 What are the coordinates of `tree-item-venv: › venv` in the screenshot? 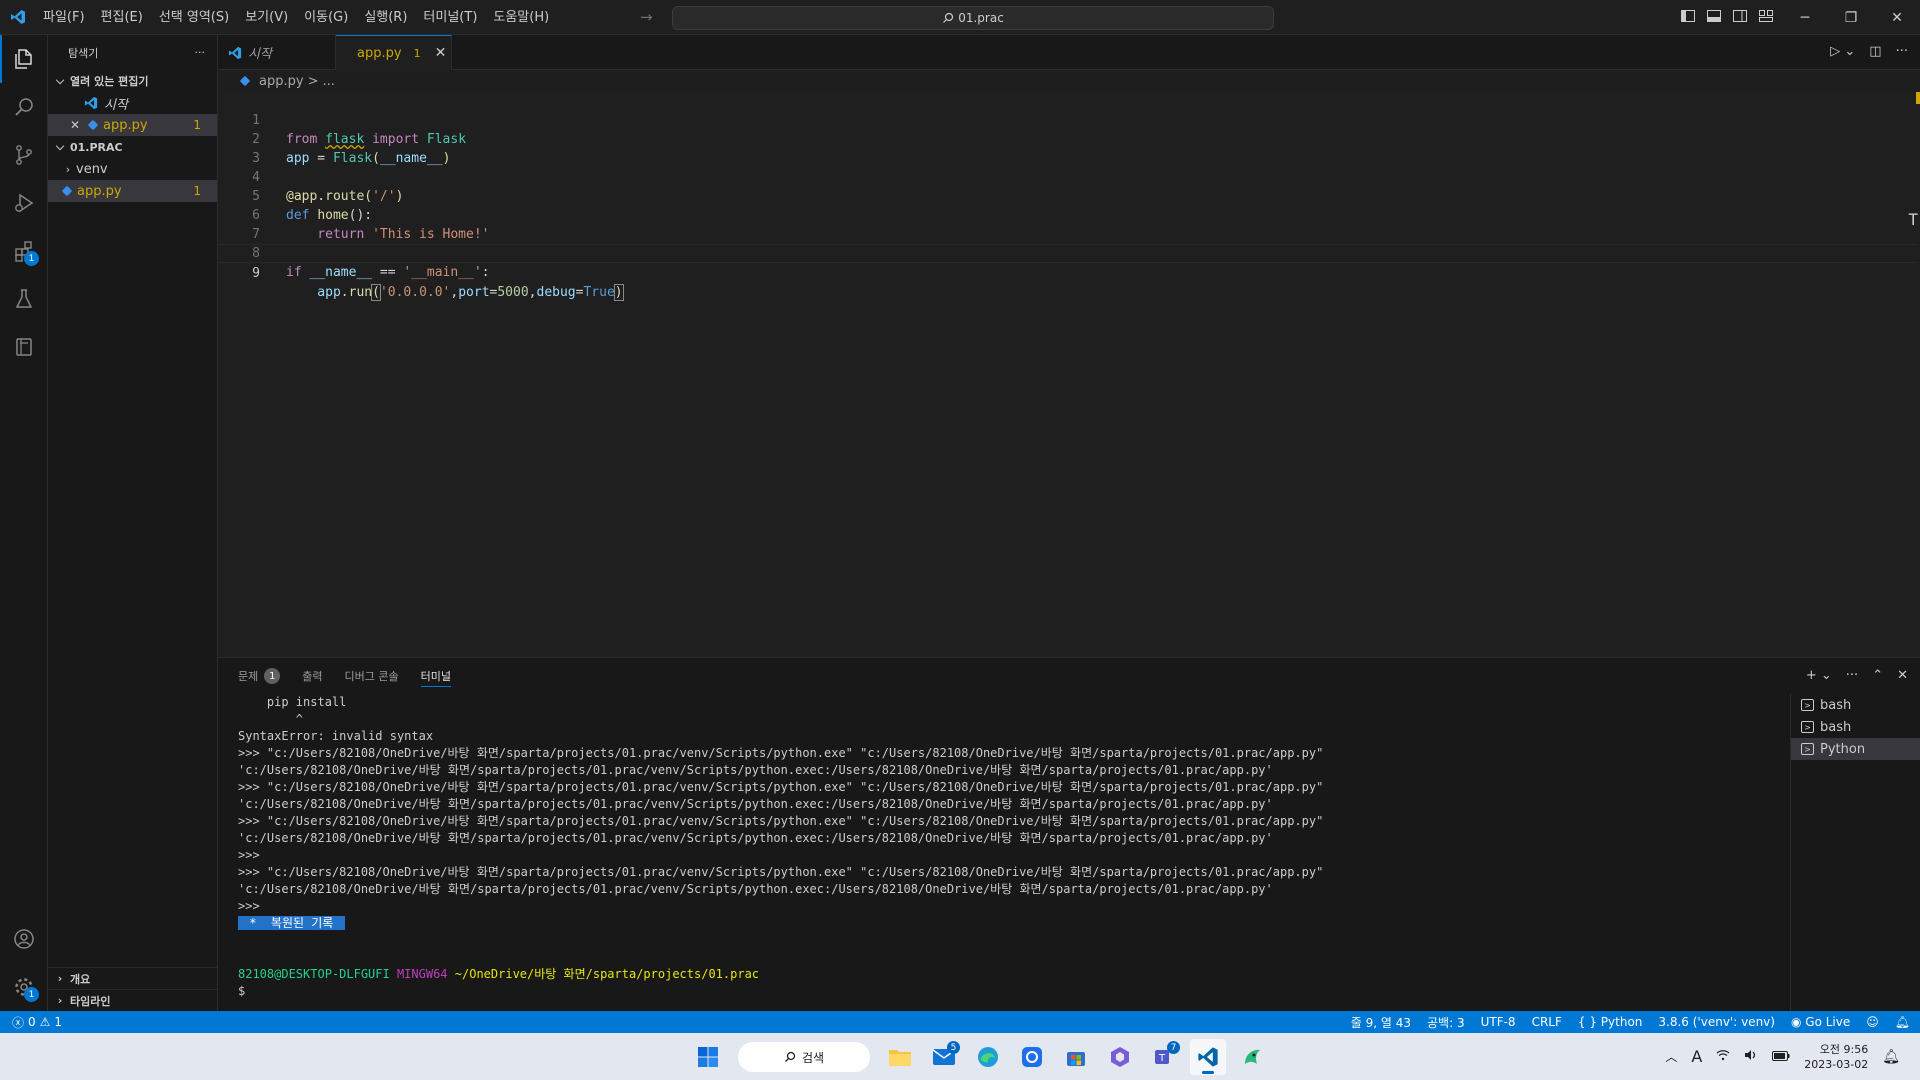 It's located at (132, 169).